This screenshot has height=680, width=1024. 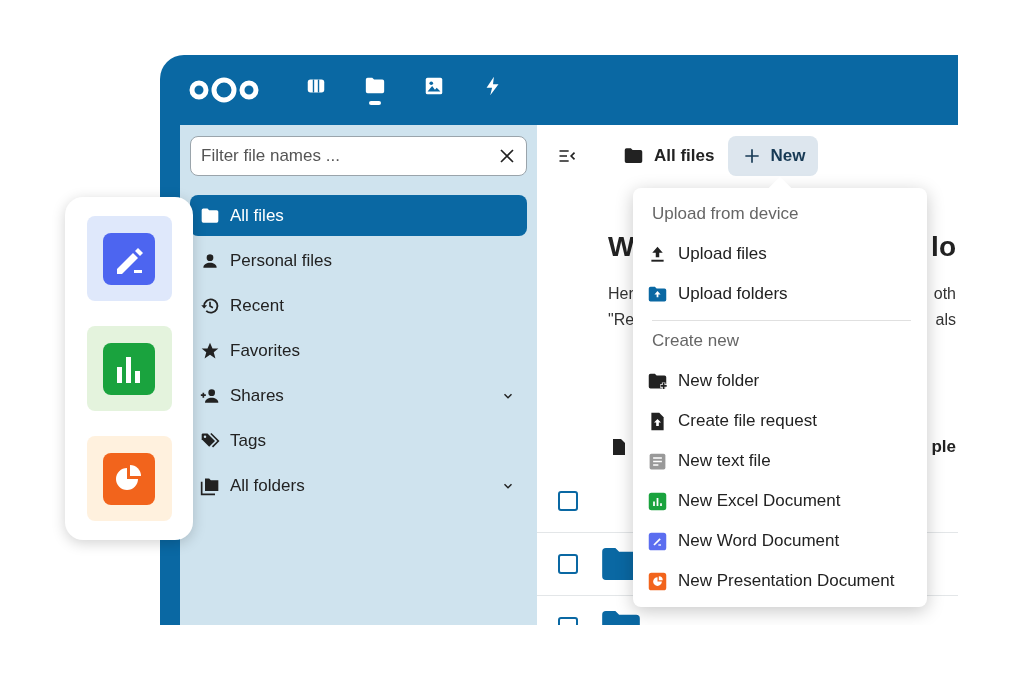 I want to click on sidebar-item: Recent, so click(x=358, y=305).